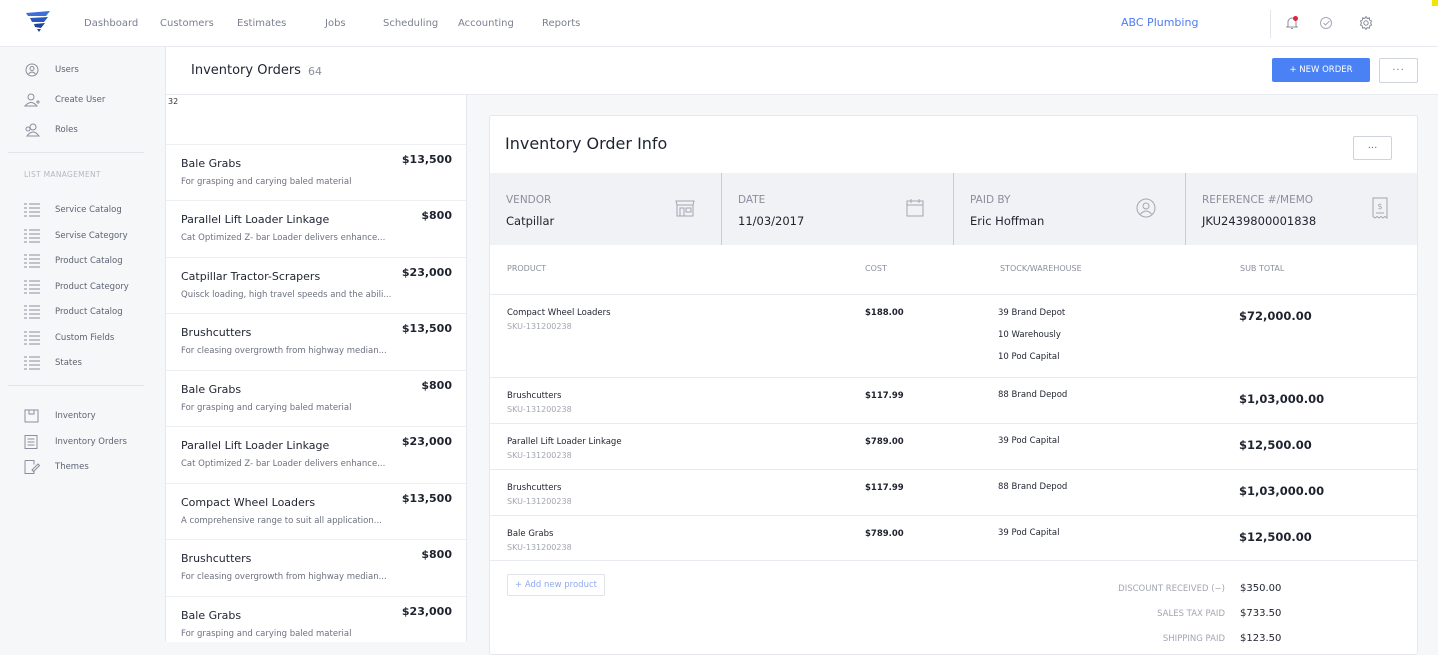 Image resolution: width=1438 pixels, height=655 pixels. What do you see at coordinates (92, 287) in the screenshot?
I see `sidebar-item-label: Product Category` at bounding box center [92, 287].